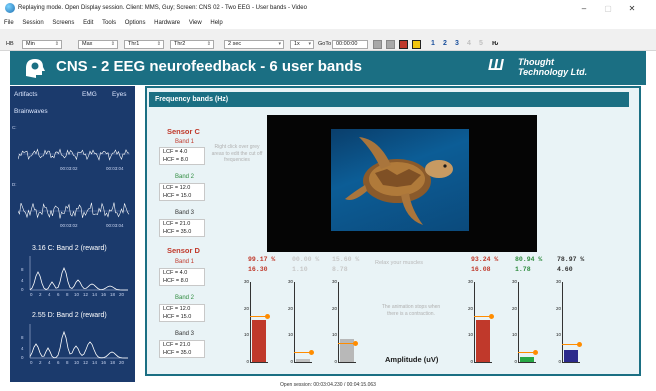  What do you see at coordinates (346, 259) in the screenshot?
I see `gauge-percent: 15.60 %` at bounding box center [346, 259].